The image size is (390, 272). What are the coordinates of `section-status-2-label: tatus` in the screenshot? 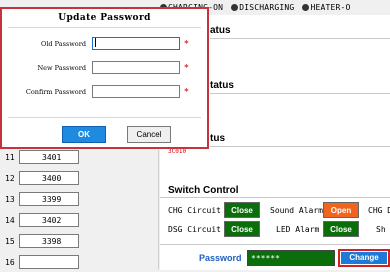 It's located at (222, 85).